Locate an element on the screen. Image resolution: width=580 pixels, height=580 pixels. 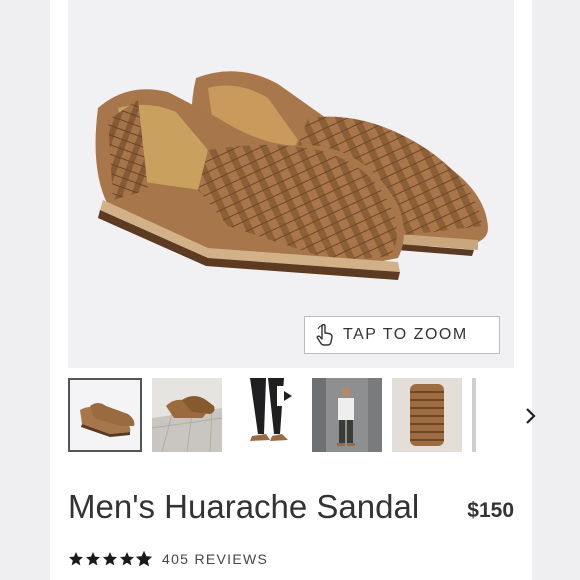
thumb-model-street is located at coordinates (347, 415).